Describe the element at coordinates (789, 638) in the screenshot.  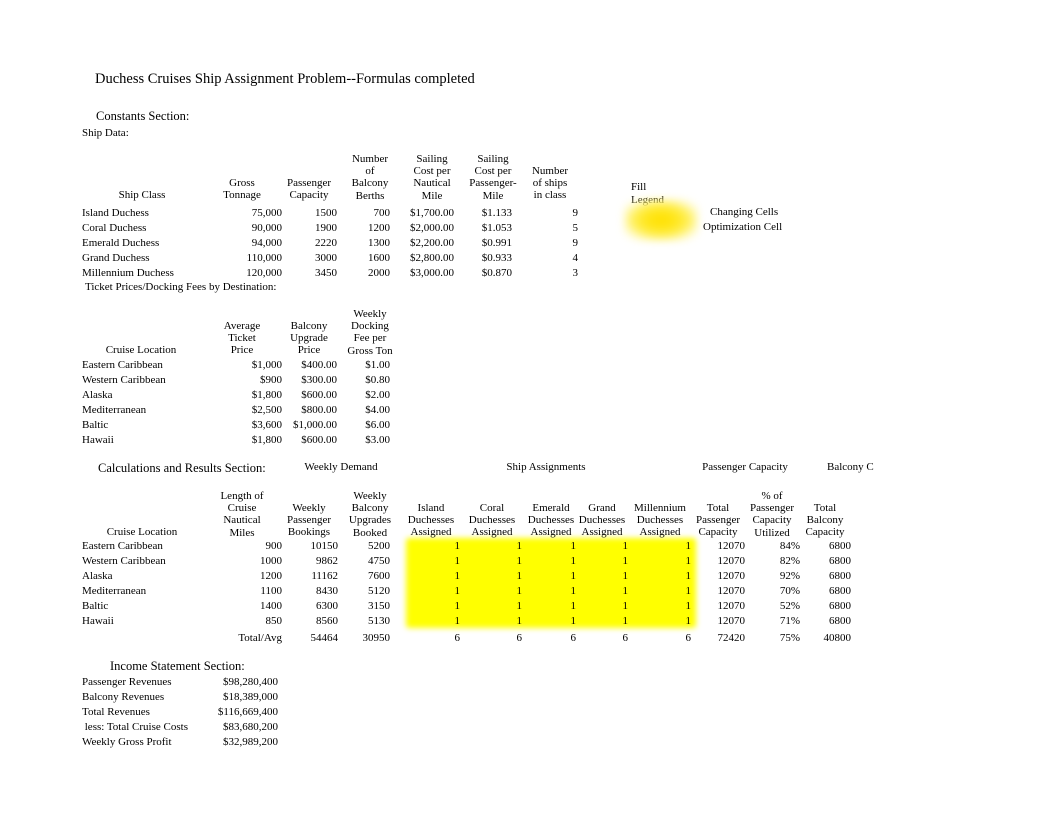
I see `total-cell: 75%` at that location.